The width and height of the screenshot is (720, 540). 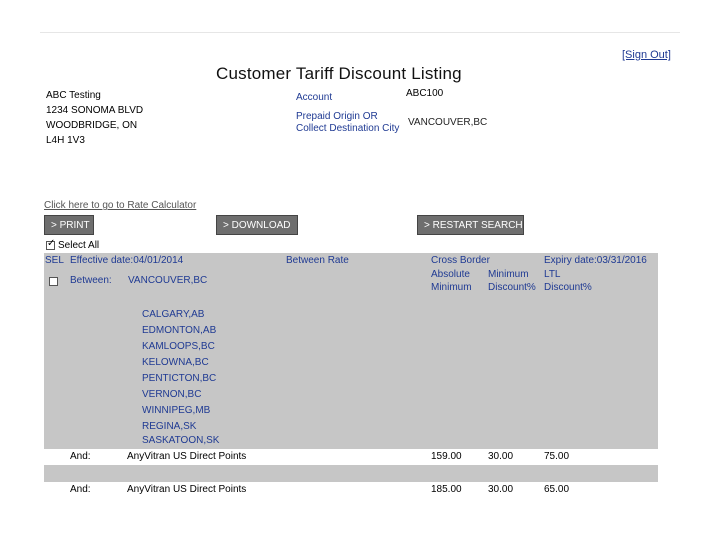 What do you see at coordinates (91, 280) in the screenshot?
I see `between-label: Between:` at bounding box center [91, 280].